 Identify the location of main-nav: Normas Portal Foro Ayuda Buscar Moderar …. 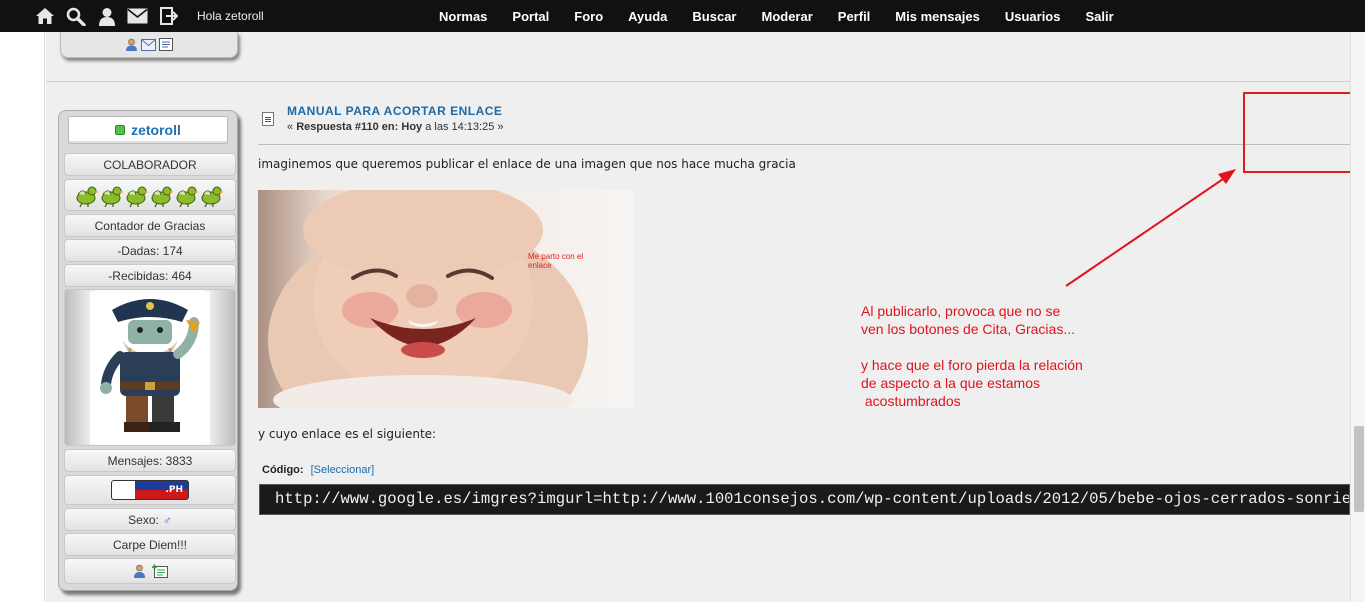
(789, 16).